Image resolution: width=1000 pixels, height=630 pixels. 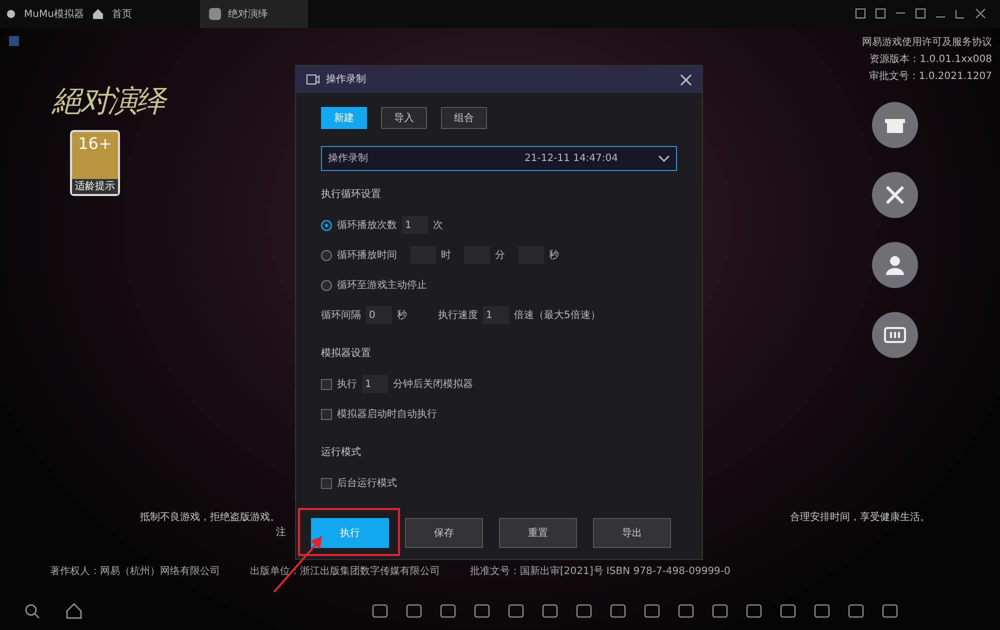 I want to click on action-button: 导出, so click(x=632, y=533).